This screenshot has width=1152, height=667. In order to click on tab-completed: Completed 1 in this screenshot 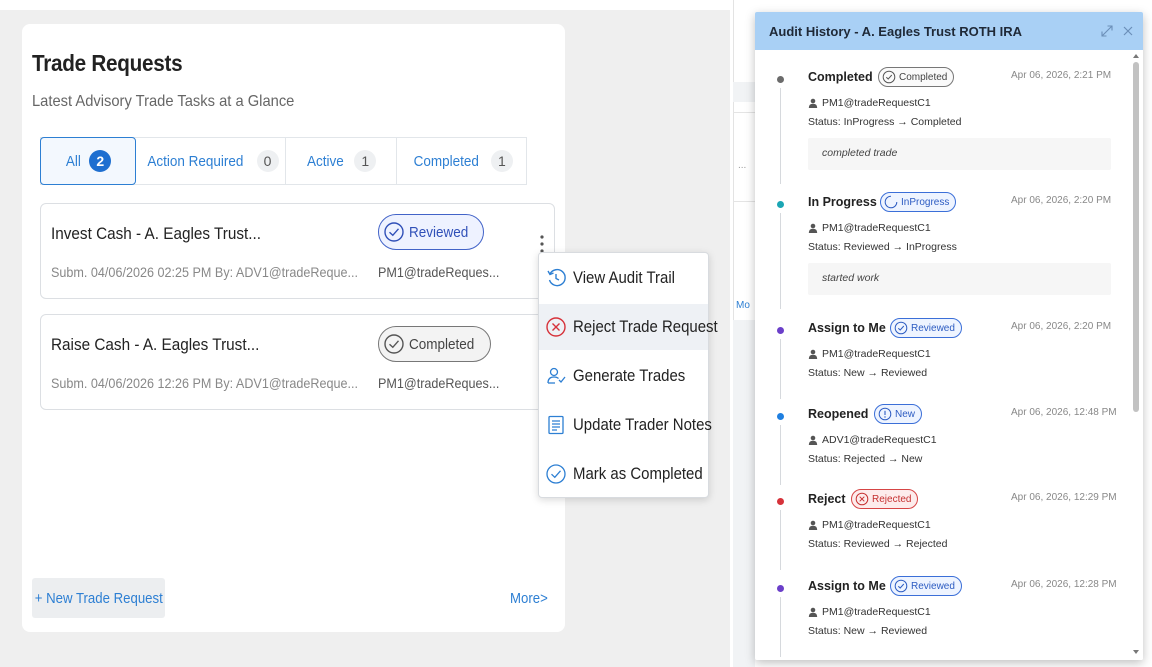, I will do `click(461, 161)`.